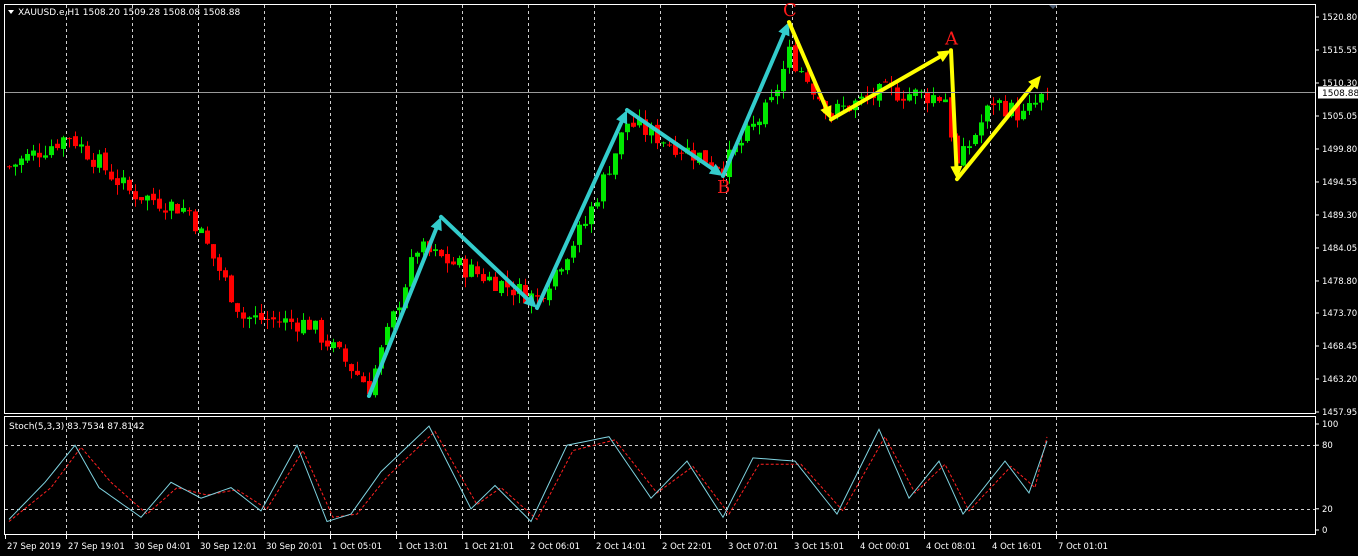 Image resolution: width=1358 pixels, height=556 pixels. I want to click on price-tick-label: 1484.05, so click(1339, 249).